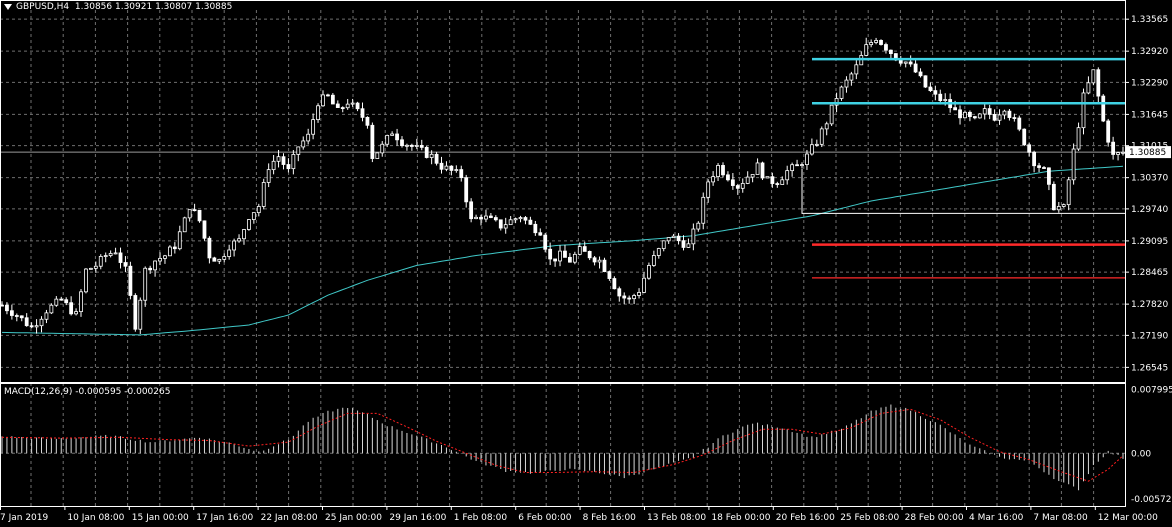 The image size is (1172, 527). Describe the element at coordinates (153, 7) in the screenshot. I see `ohlc-readout: 1.30856 1.30921 1.30807 1.30885` at that location.